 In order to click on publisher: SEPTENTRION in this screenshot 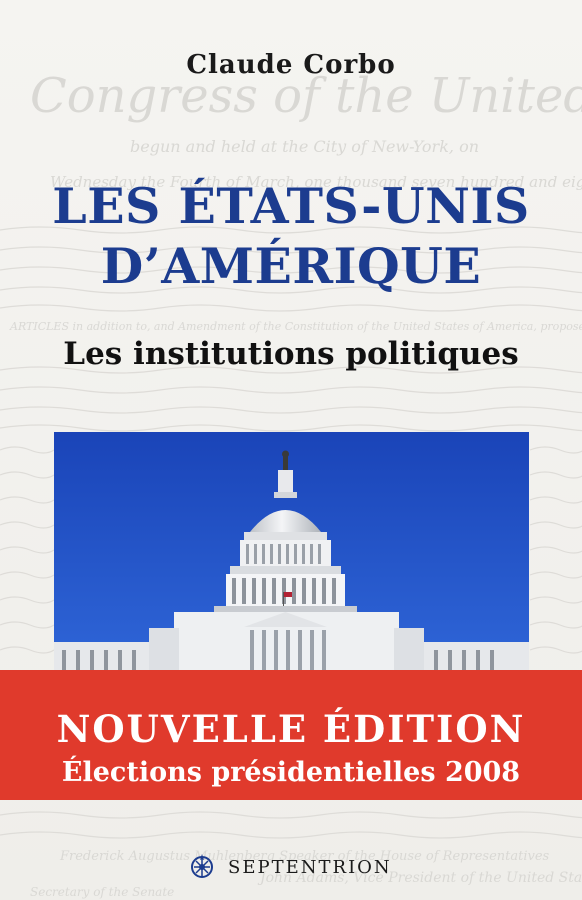, I will do `click(291, 867)`.